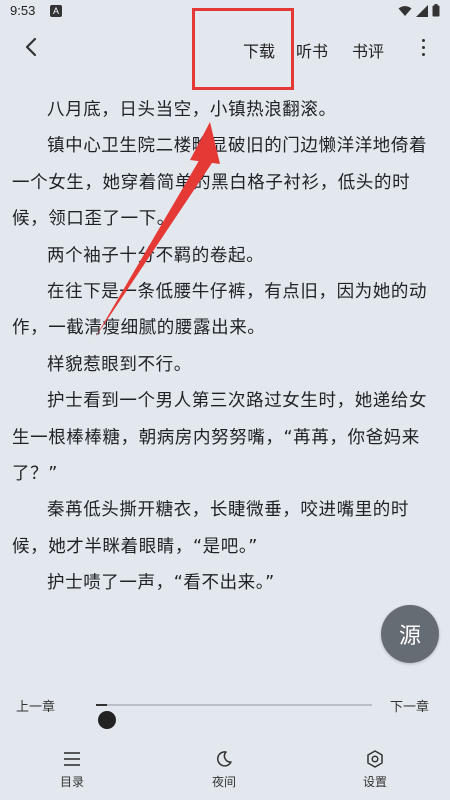  What do you see at coordinates (436, 10) in the screenshot?
I see `battery-icon` at bounding box center [436, 10].